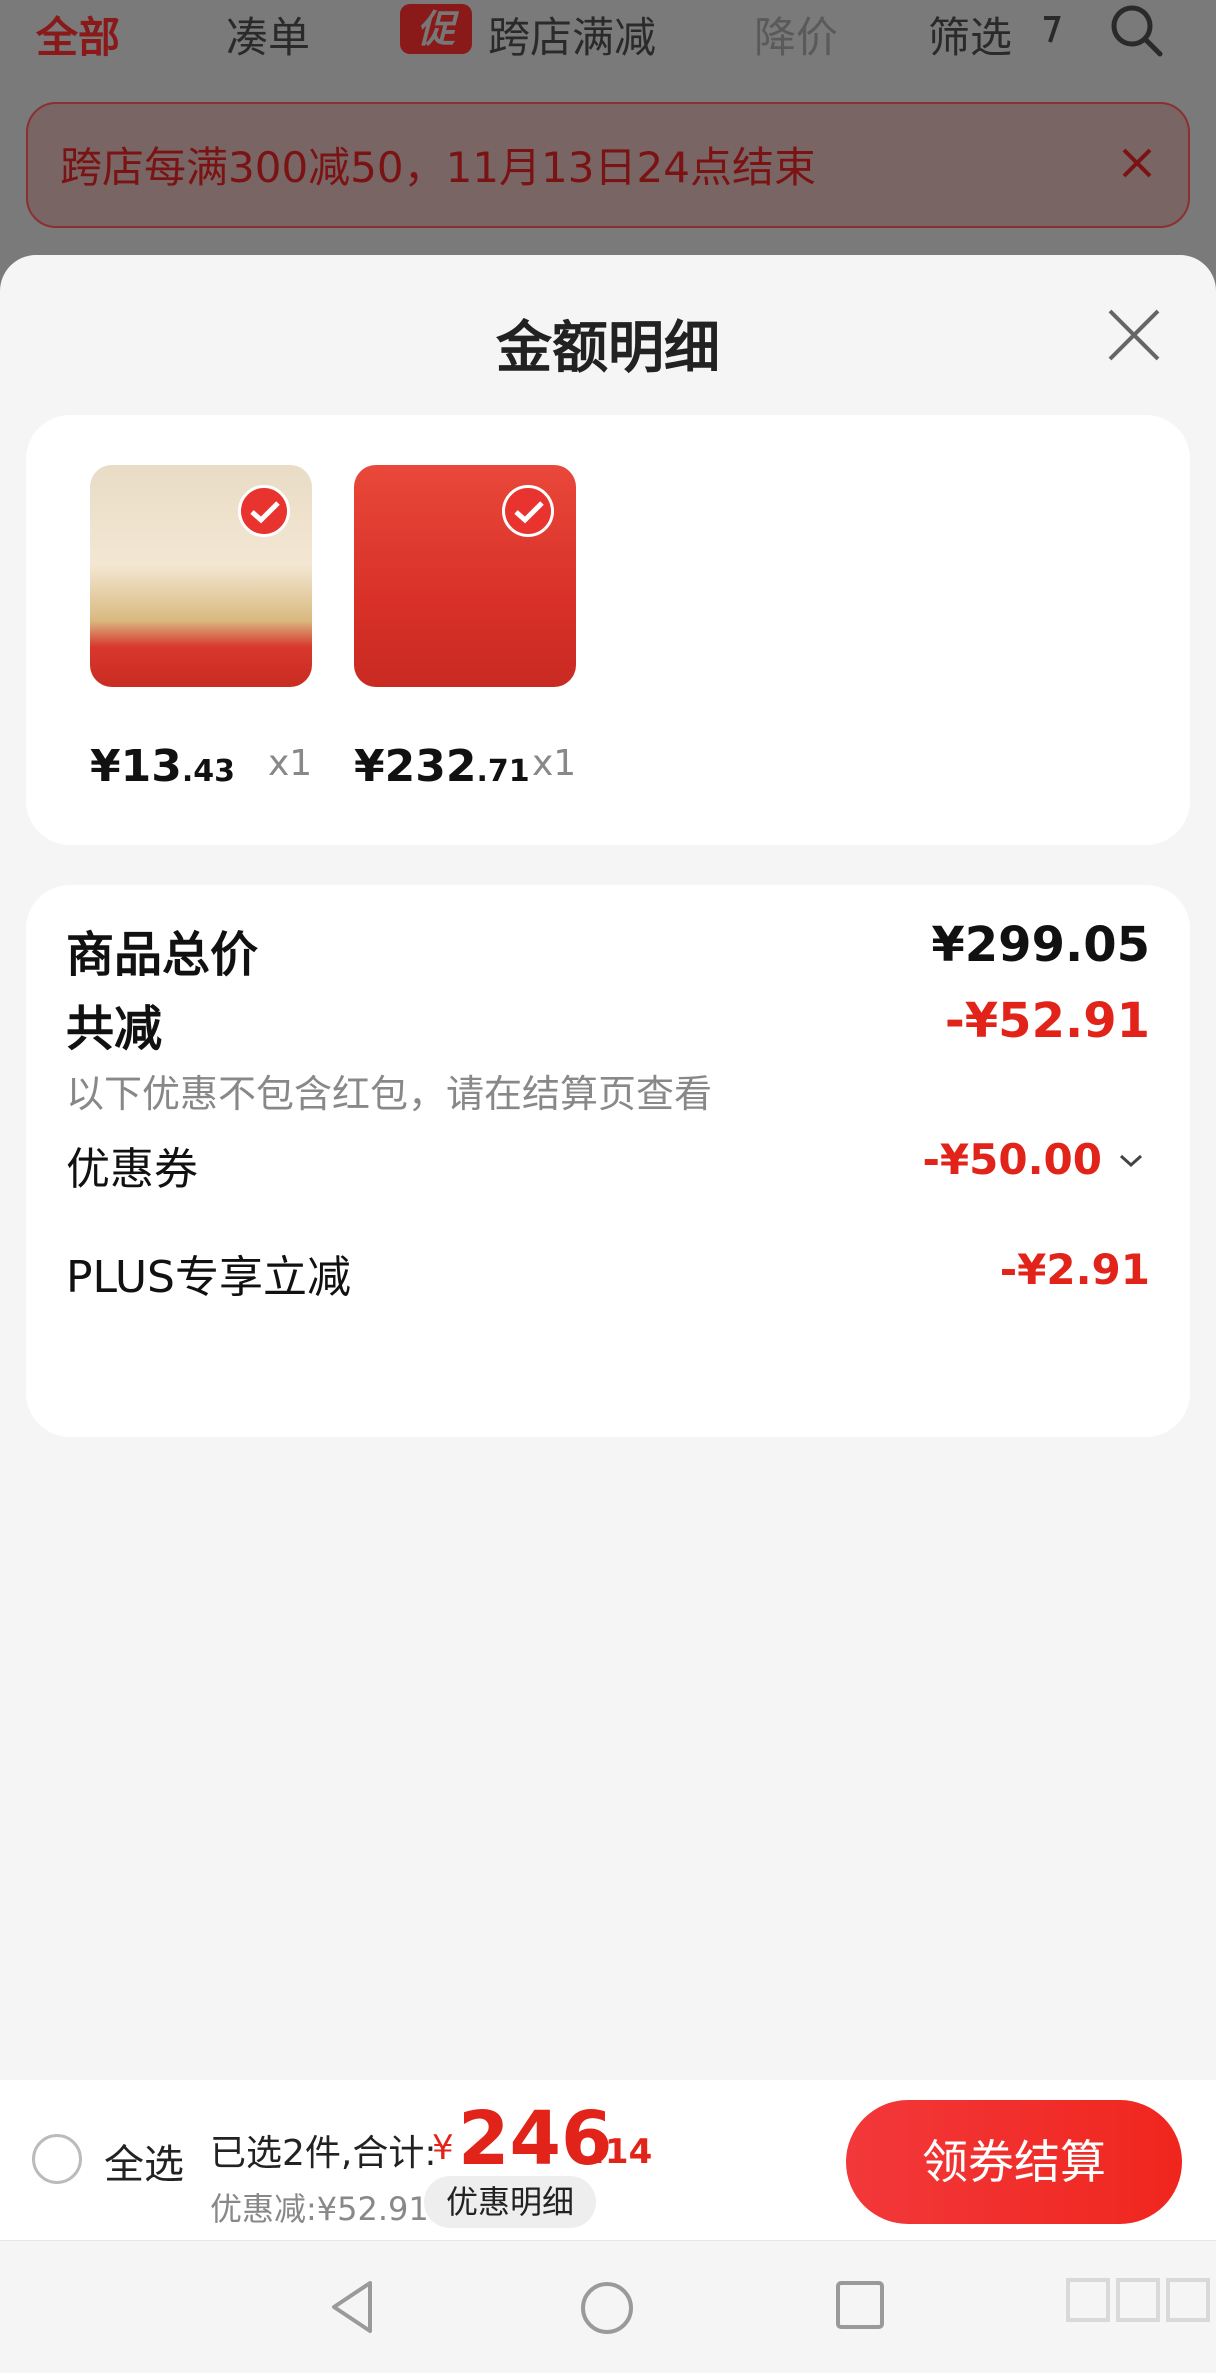 The image size is (1216, 2373). Describe the element at coordinates (162, 955) in the screenshot. I see `total-price-label: 商品总价` at that location.